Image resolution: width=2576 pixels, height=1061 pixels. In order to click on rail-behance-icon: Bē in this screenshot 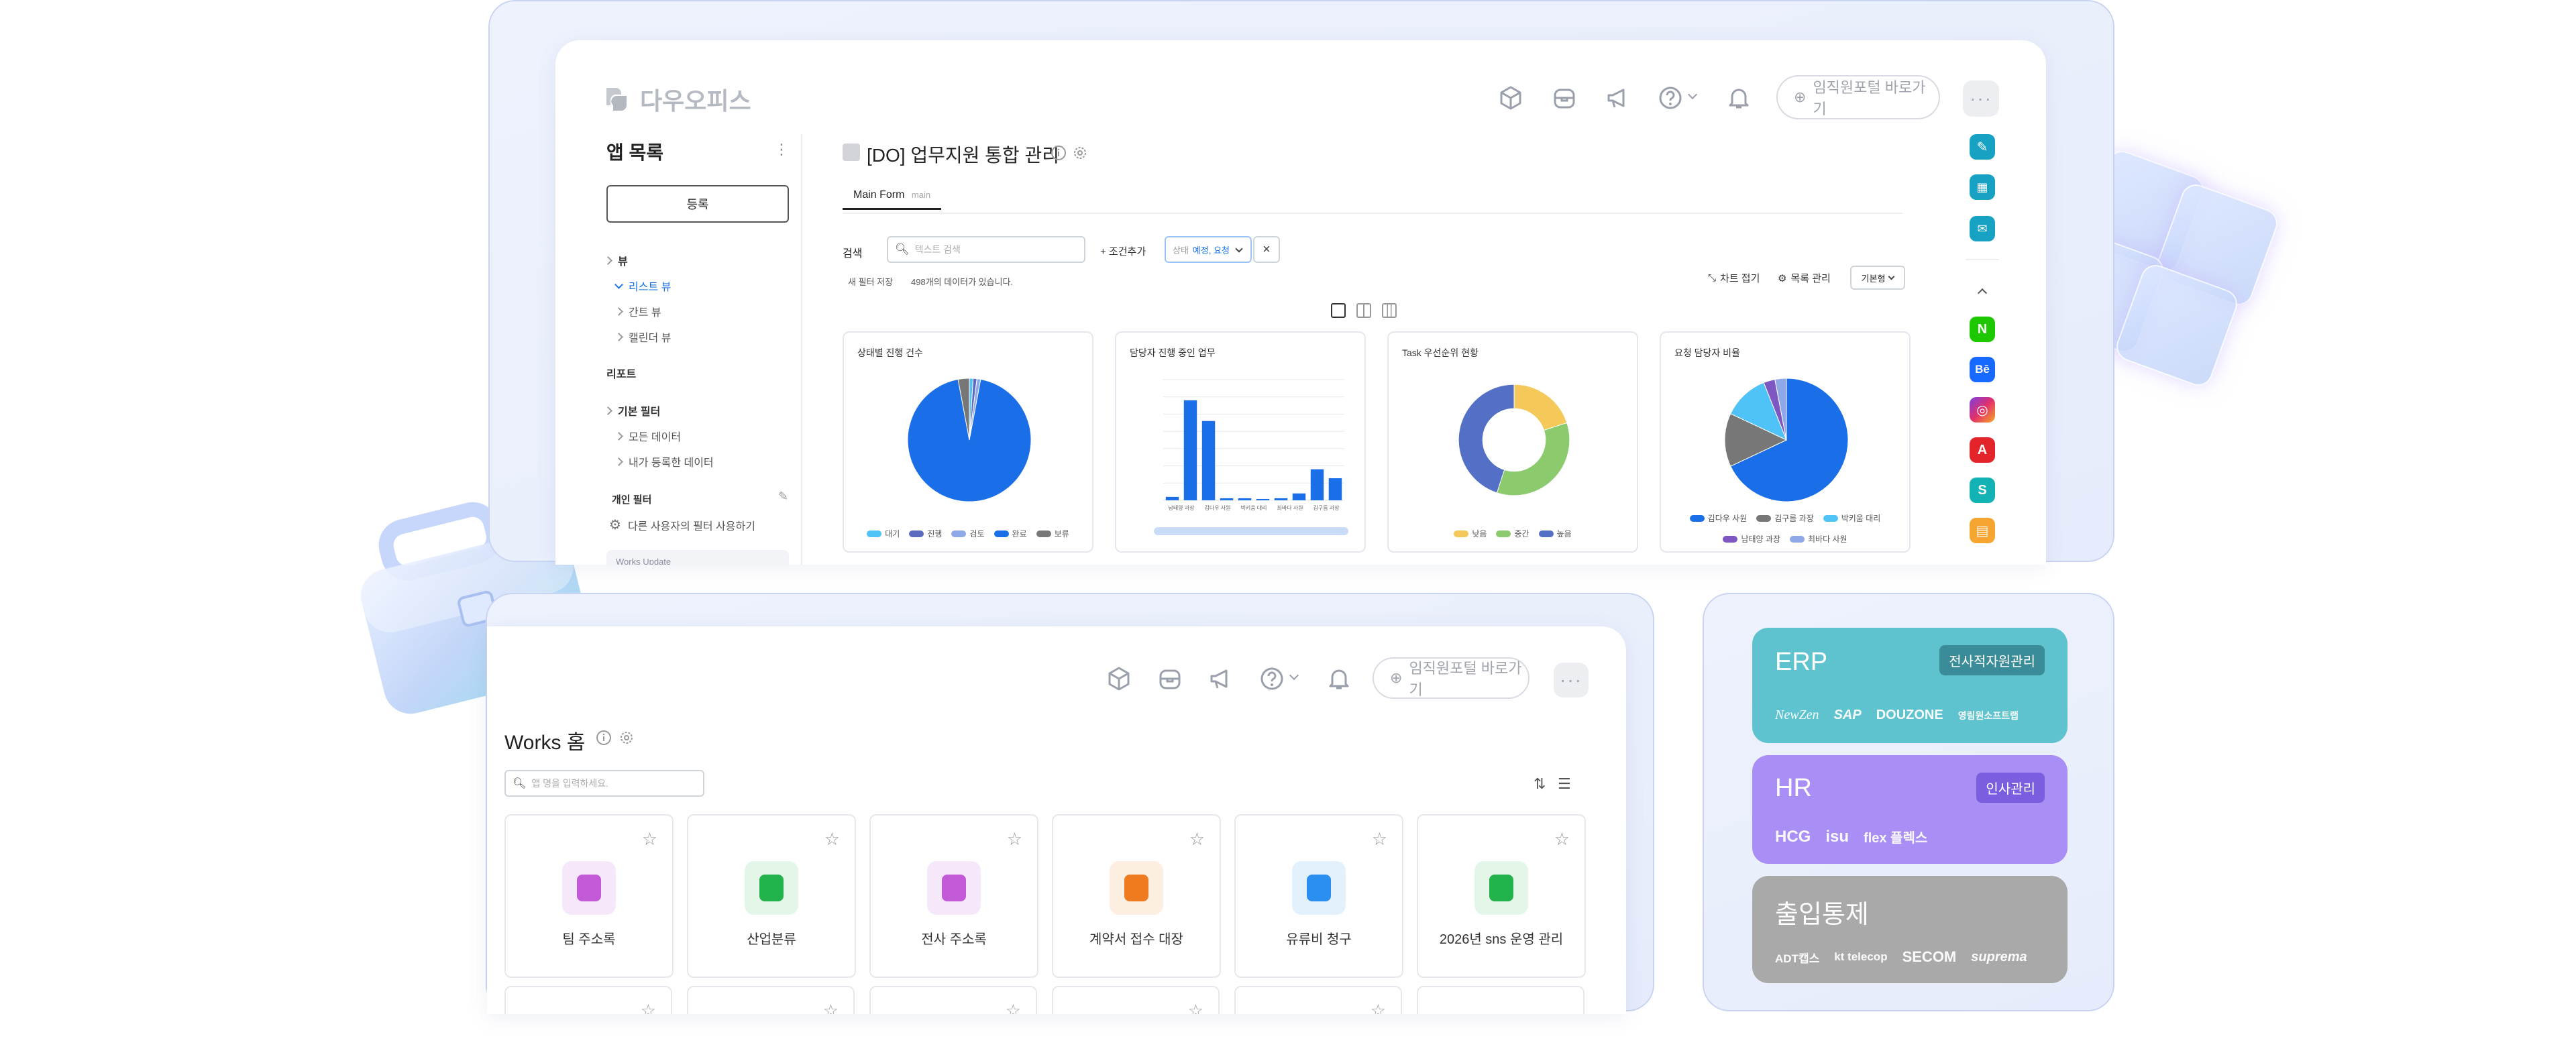, I will do `click(1982, 369)`.